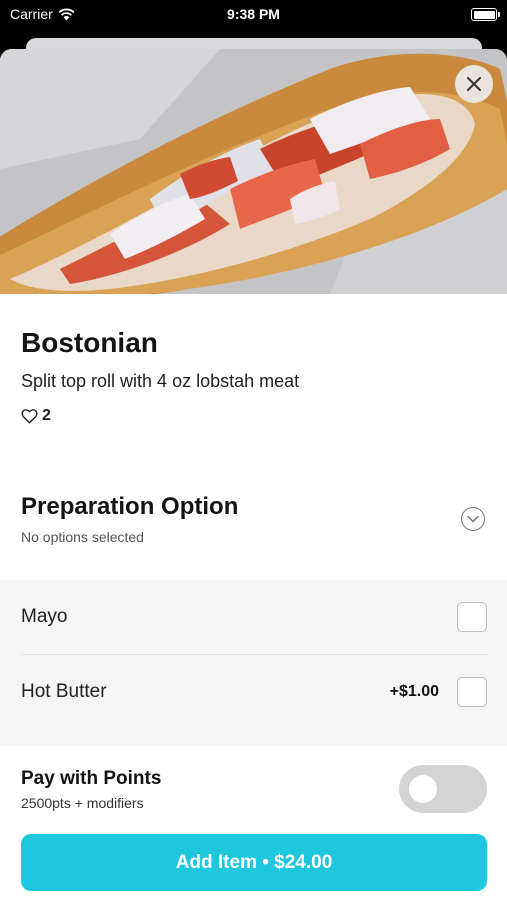  I want to click on preparation-subtitle: No options selected, so click(82, 537).